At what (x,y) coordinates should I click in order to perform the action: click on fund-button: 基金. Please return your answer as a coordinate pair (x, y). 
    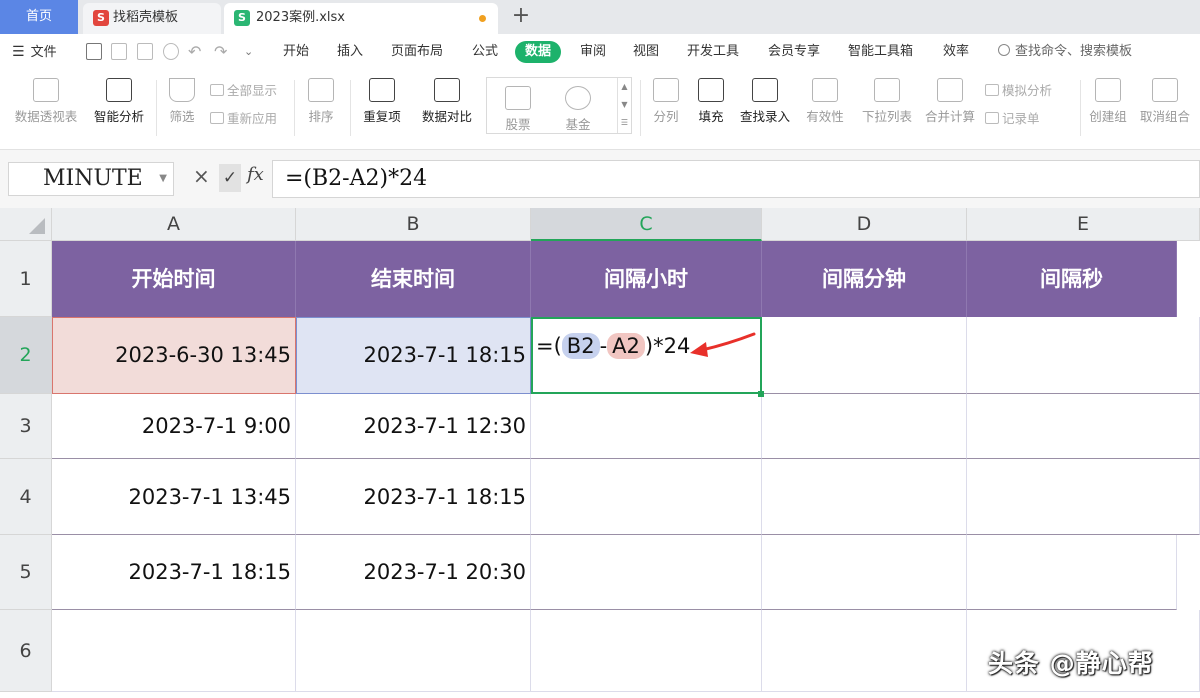
    Looking at the image, I should click on (578, 105).